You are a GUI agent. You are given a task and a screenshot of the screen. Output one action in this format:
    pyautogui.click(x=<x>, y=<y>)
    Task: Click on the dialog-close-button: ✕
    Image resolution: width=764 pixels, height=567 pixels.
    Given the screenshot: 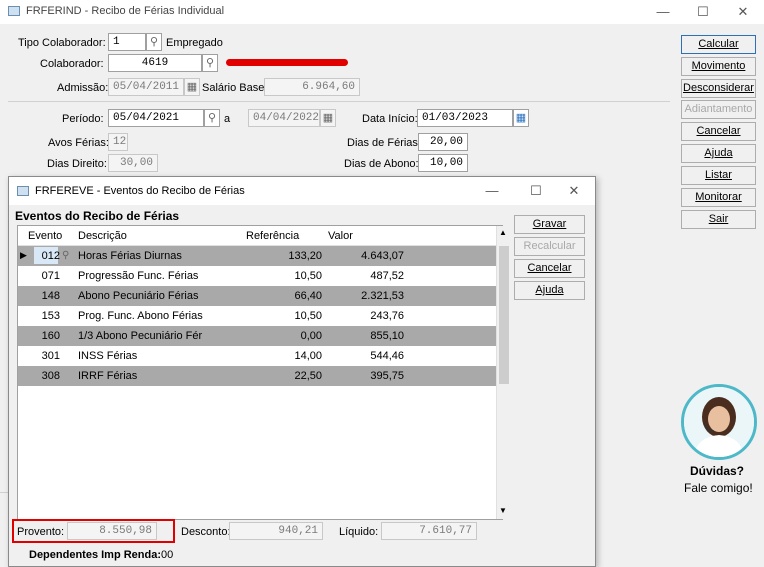 What is the action you would take?
    pyautogui.click(x=574, y=191)
    